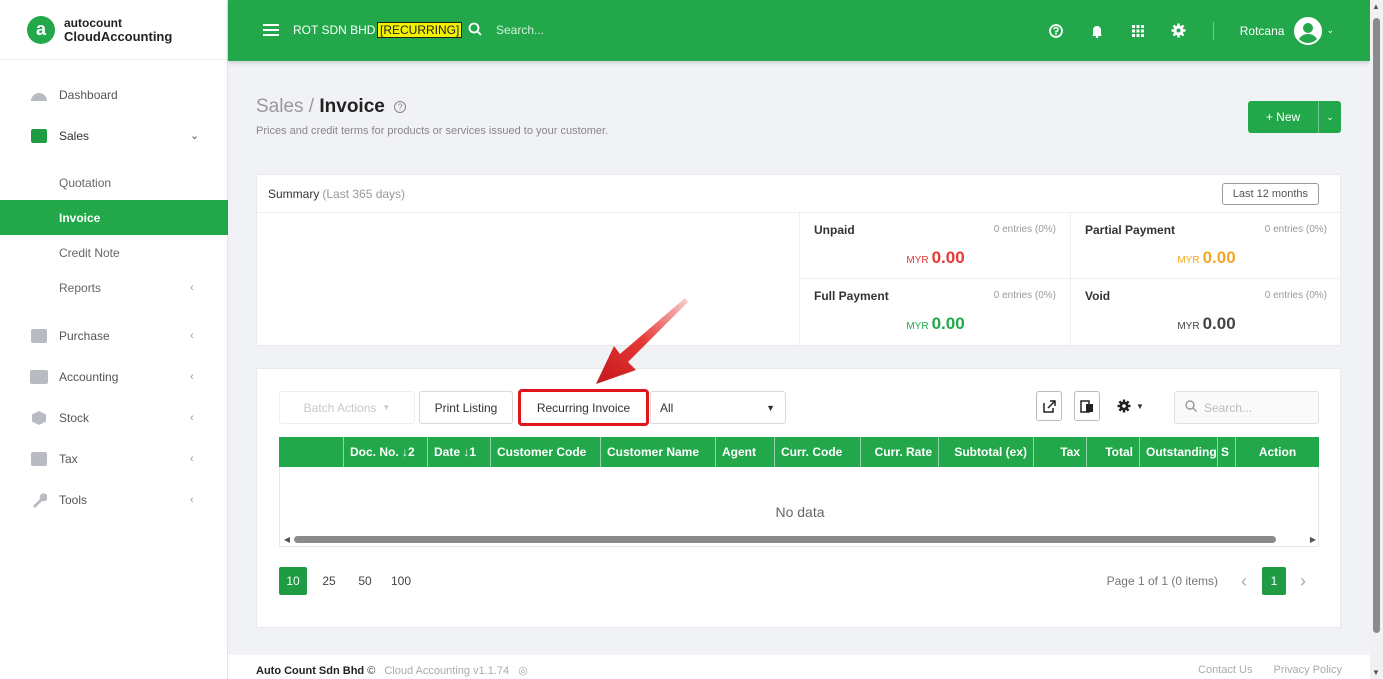  What do you see at coordinates (934, 312) in the screenshot?
I see `stat-full-payment: Full Payment 0 entries (0%) MYR 0.00` at bounding box center [934, 312].